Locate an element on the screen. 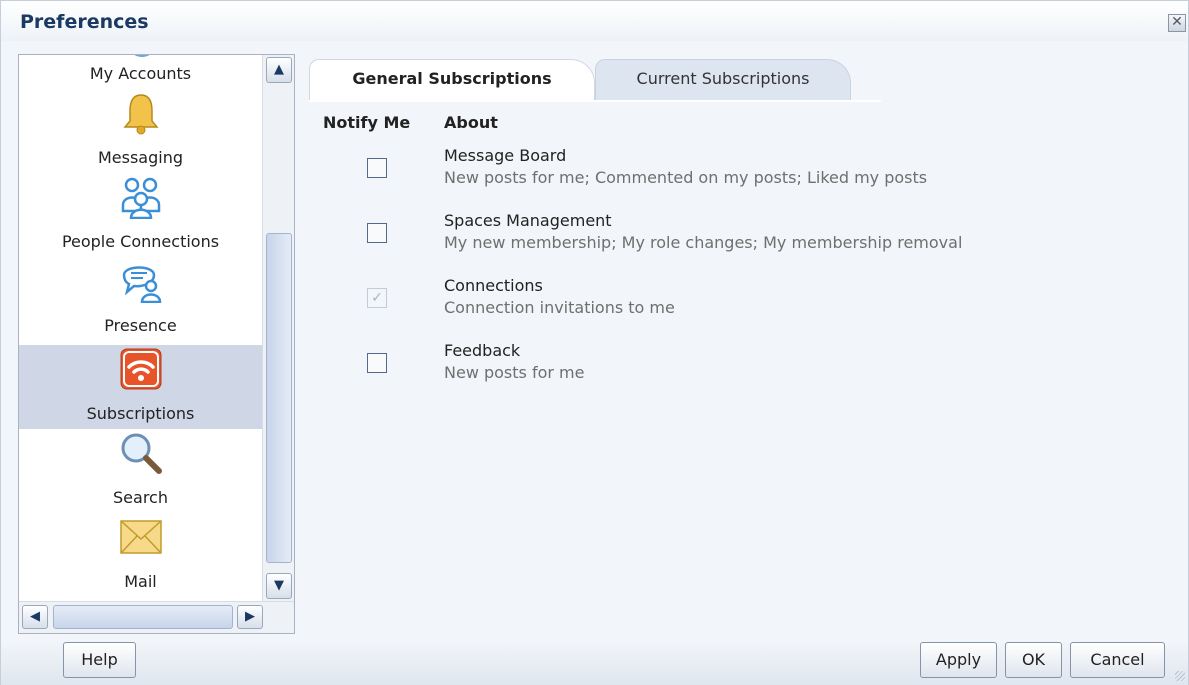 This screenshot has width=1189, height=685. sidebar-item-label: My Accounts is located at coordinates (140, 73).